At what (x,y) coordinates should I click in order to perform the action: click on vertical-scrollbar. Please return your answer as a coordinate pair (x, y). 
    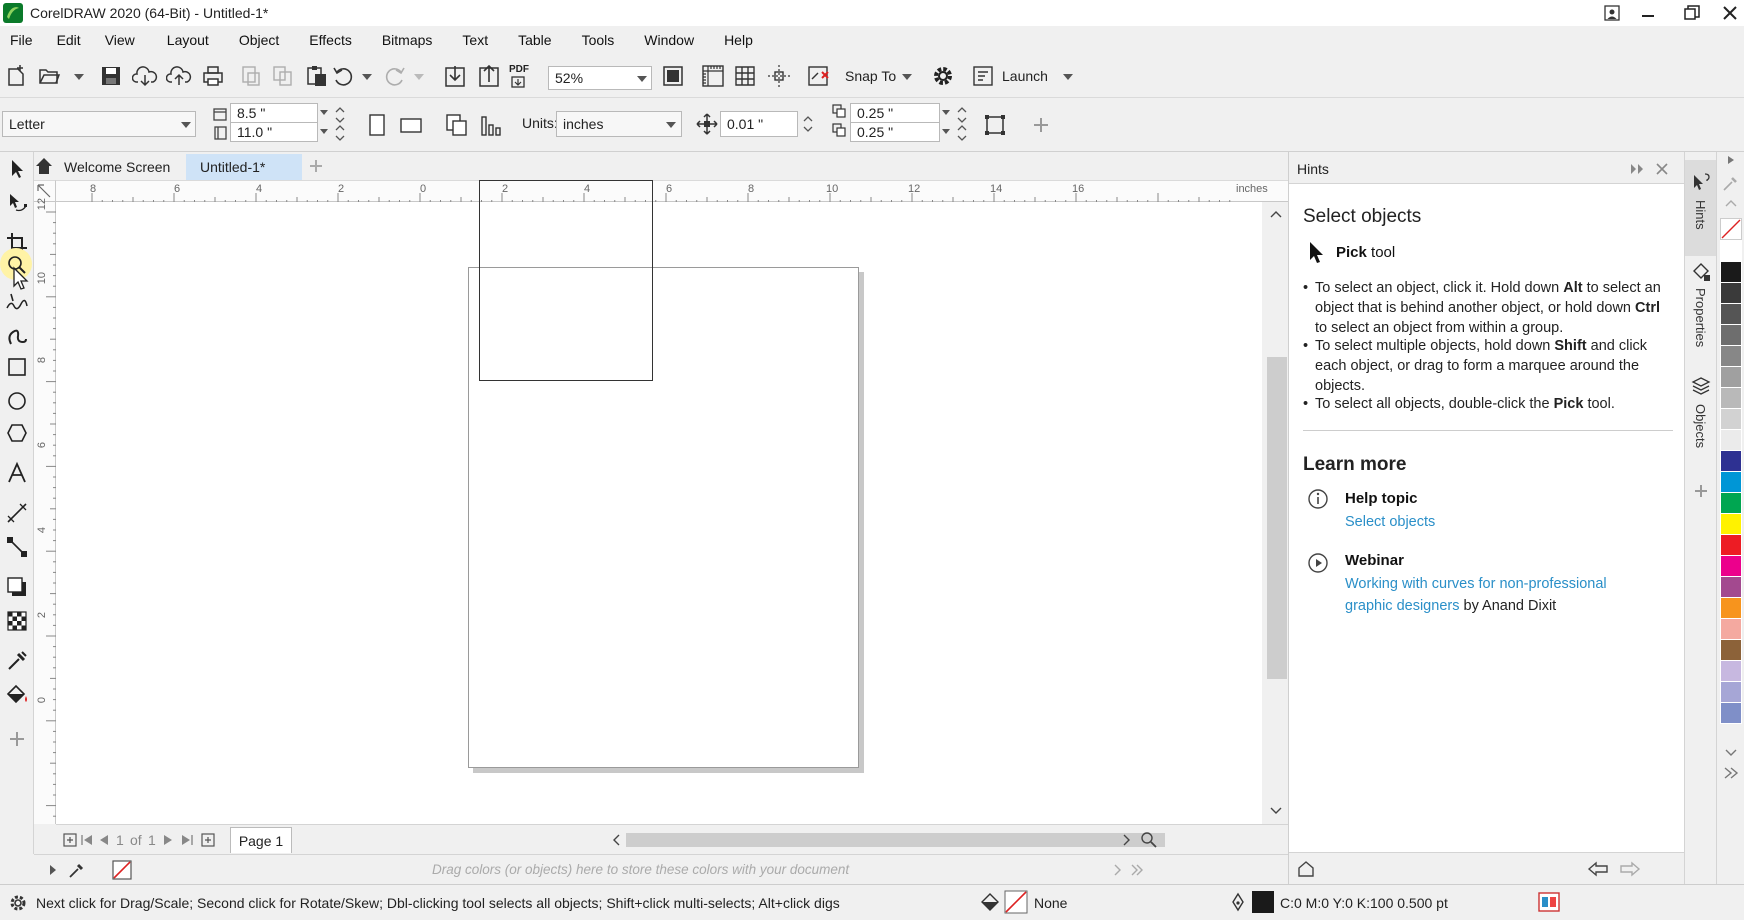
    Looking at the image, I should click on (1275, 513).